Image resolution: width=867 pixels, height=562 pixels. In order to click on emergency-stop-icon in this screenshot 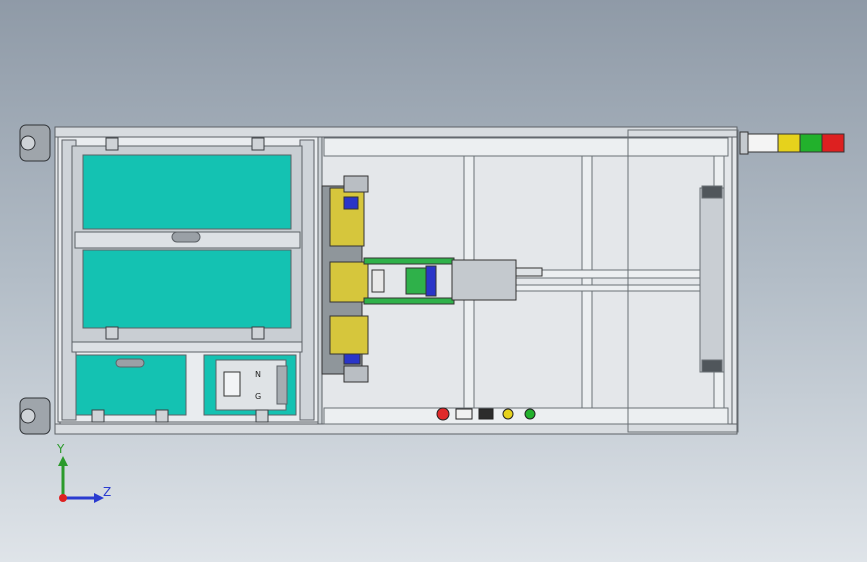, I will do `click(443, 414)`.